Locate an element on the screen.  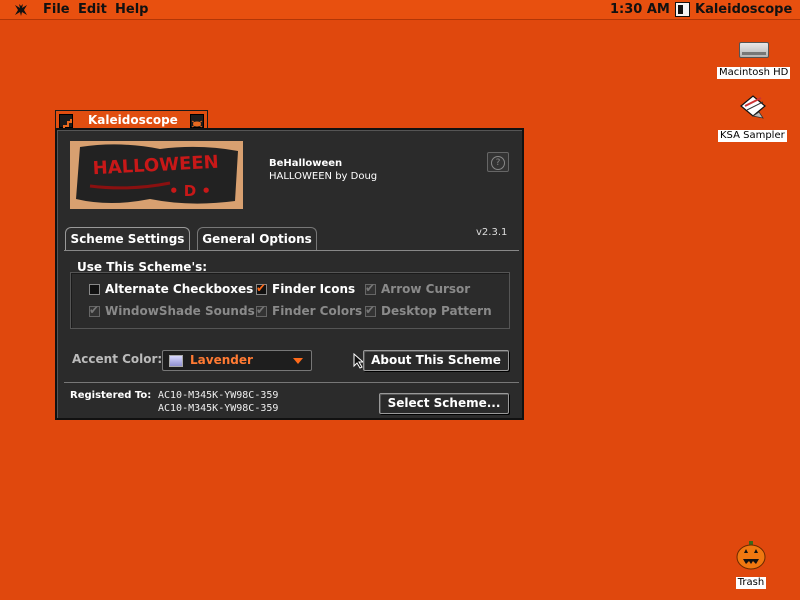
scheme-author: HALLOWEEN by Doug is located at coordinates (323, 176).